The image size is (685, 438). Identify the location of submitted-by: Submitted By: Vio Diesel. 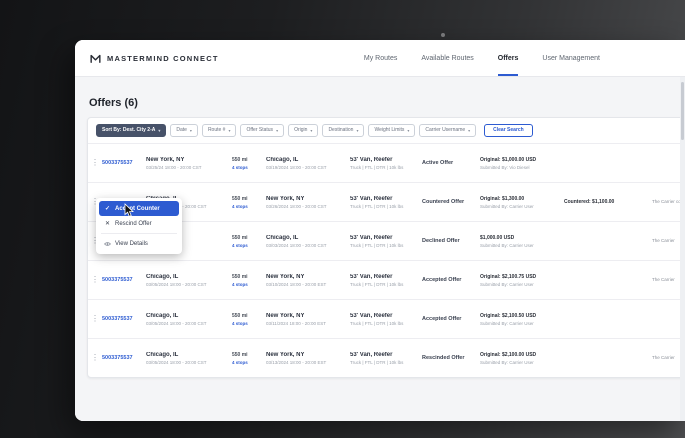
(505, 167).